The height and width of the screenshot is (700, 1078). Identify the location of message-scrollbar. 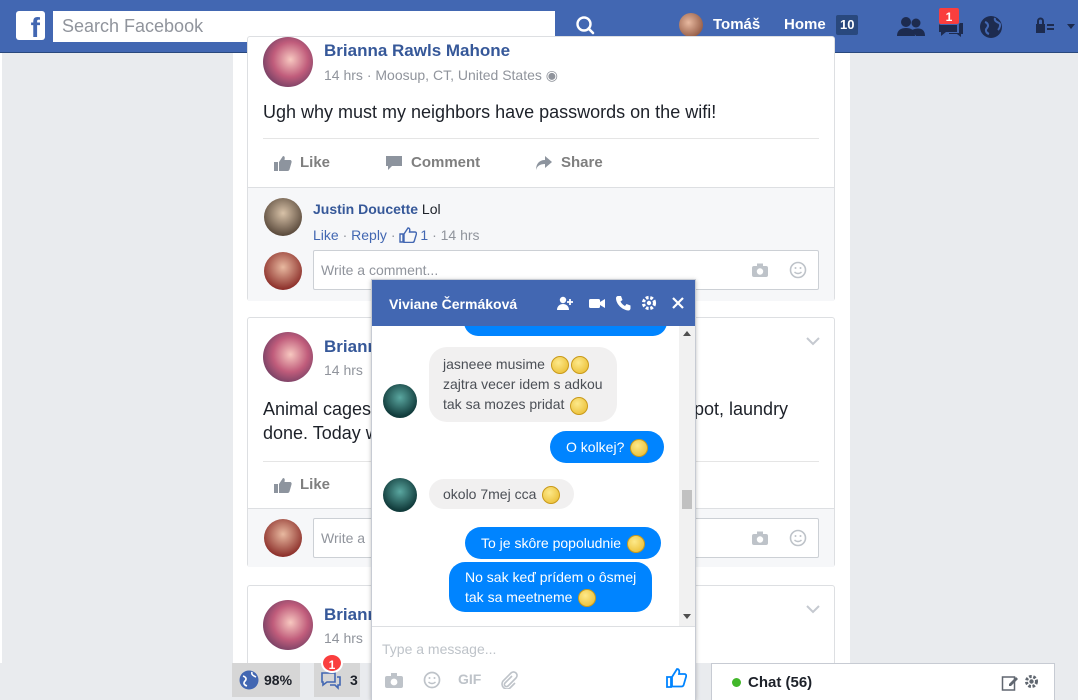
(687, 476).